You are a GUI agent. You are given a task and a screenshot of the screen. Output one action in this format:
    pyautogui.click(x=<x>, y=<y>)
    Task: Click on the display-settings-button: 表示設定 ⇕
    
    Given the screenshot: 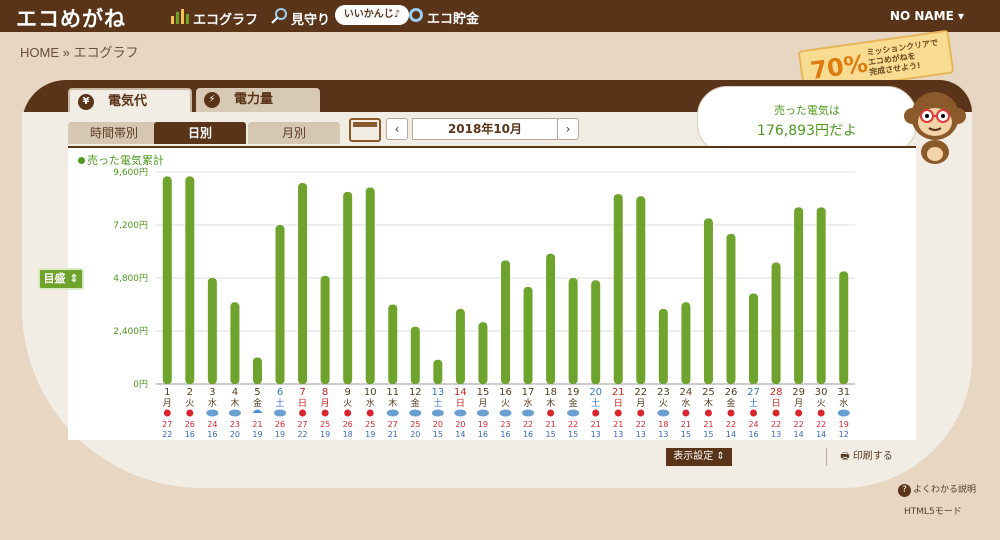 What is the action you would take?
    pyautogui.click(x=699, y=457)
    